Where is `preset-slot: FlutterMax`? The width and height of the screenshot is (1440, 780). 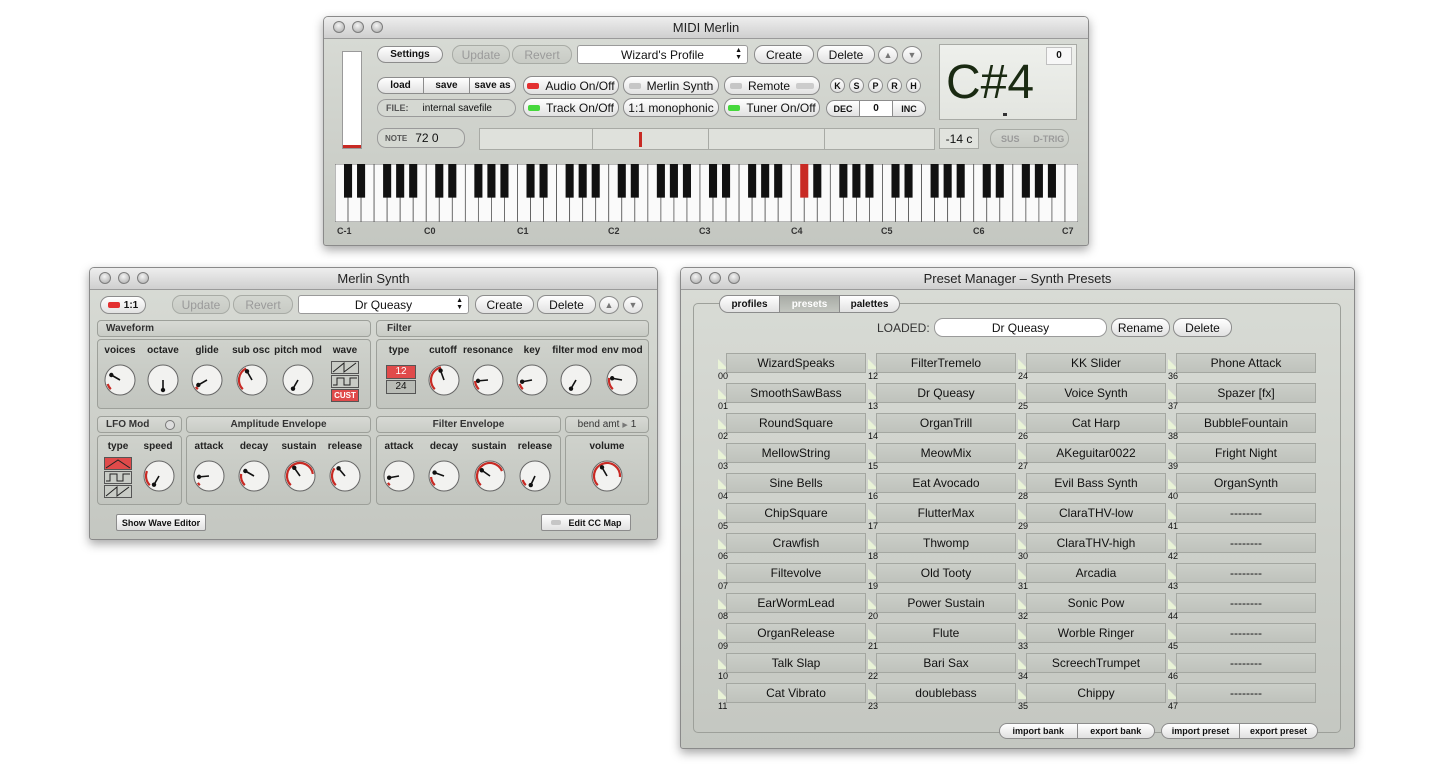
preset-slot: FlutterMax is located at coordinates (946, 513).